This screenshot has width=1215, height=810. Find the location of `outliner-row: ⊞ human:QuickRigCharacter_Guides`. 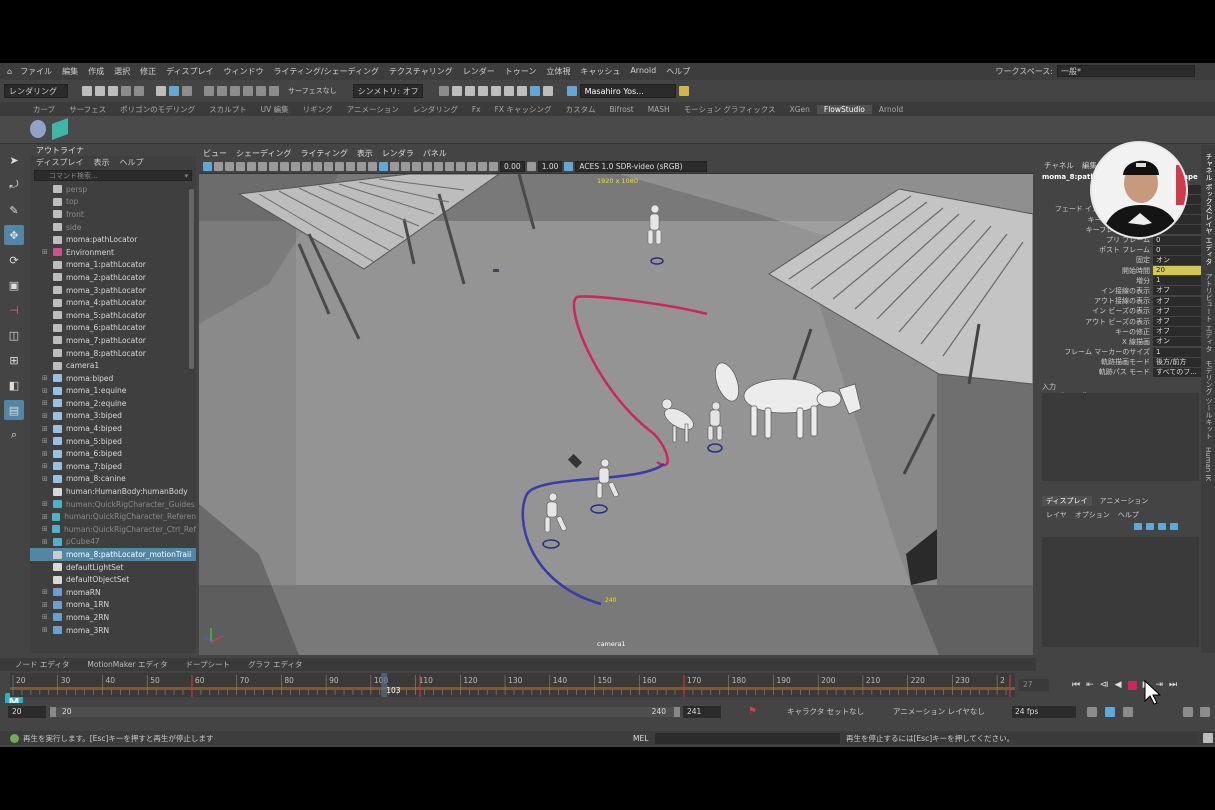

outliner-row: ⊞ human:QuickRigCharacter_Guides is located at coordinates (113, 504).